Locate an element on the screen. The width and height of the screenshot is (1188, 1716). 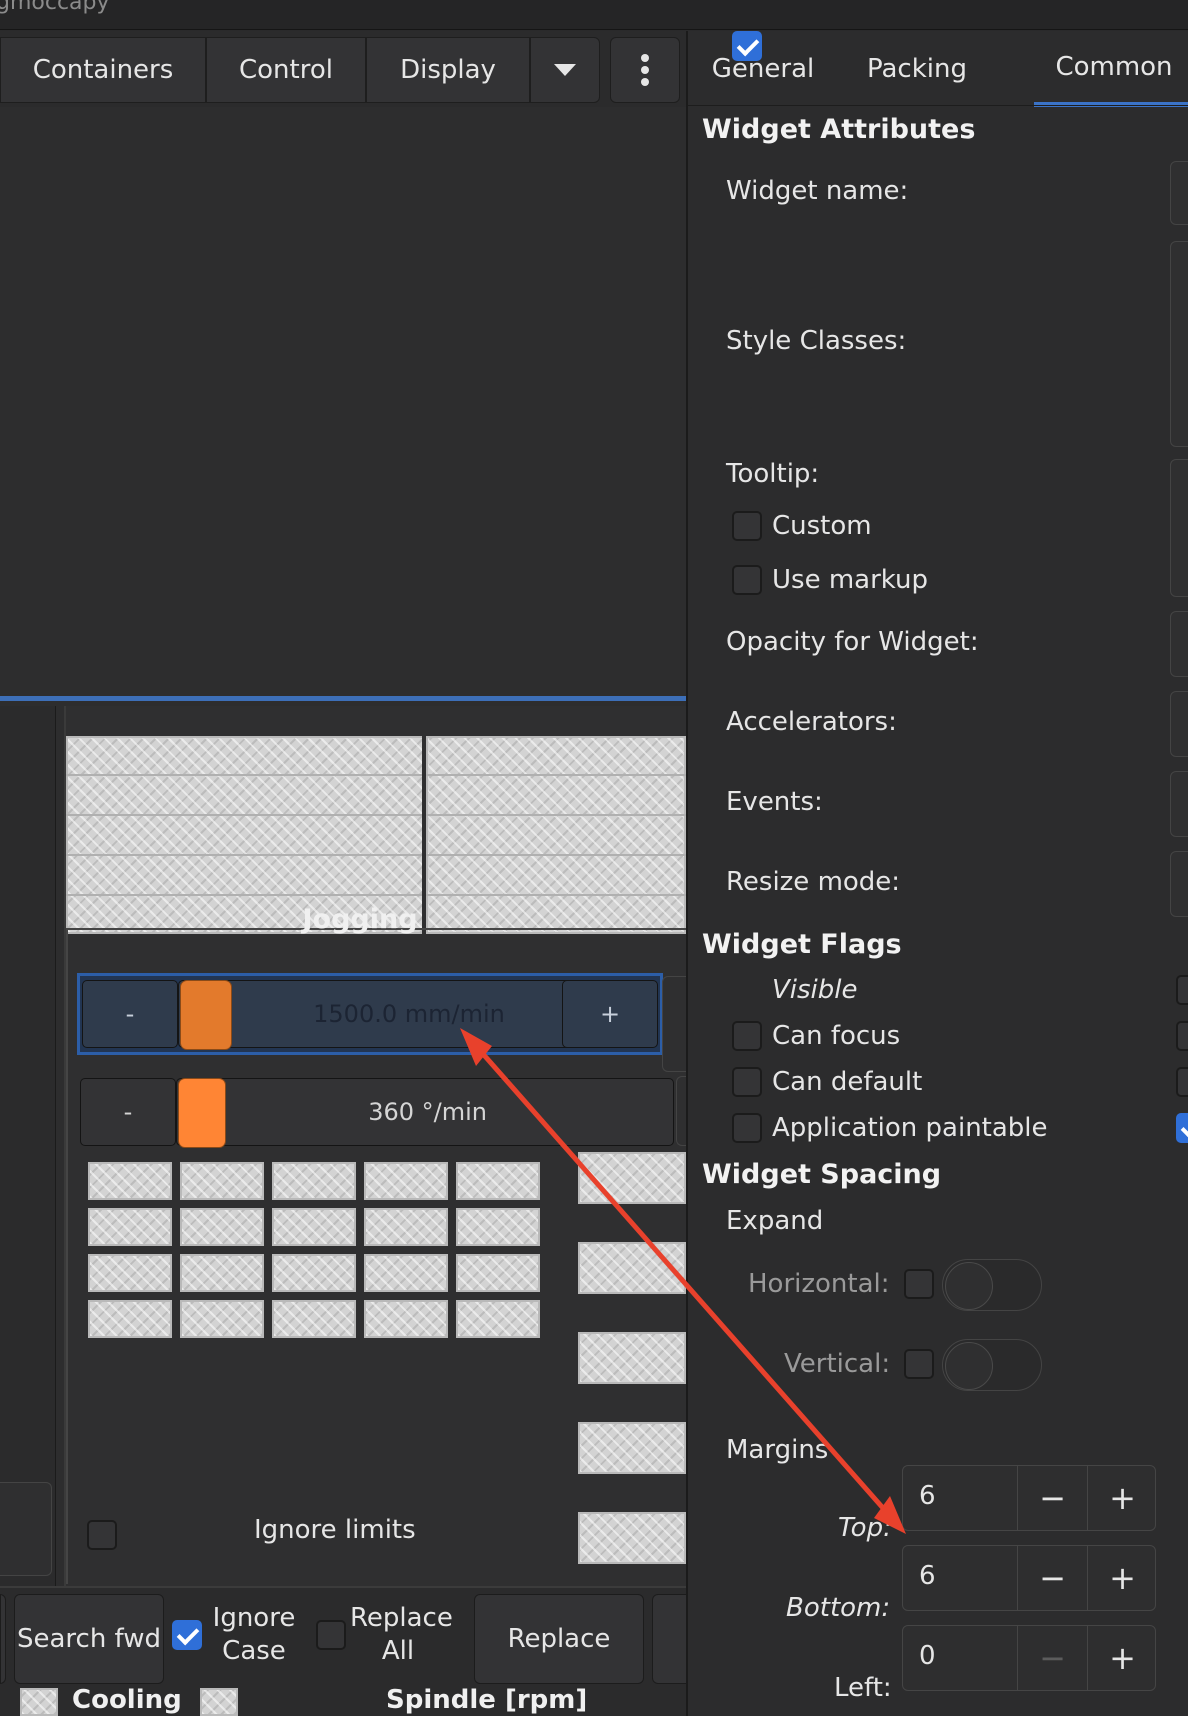
angular-jog-knob is located at coordinates (202, 1113).